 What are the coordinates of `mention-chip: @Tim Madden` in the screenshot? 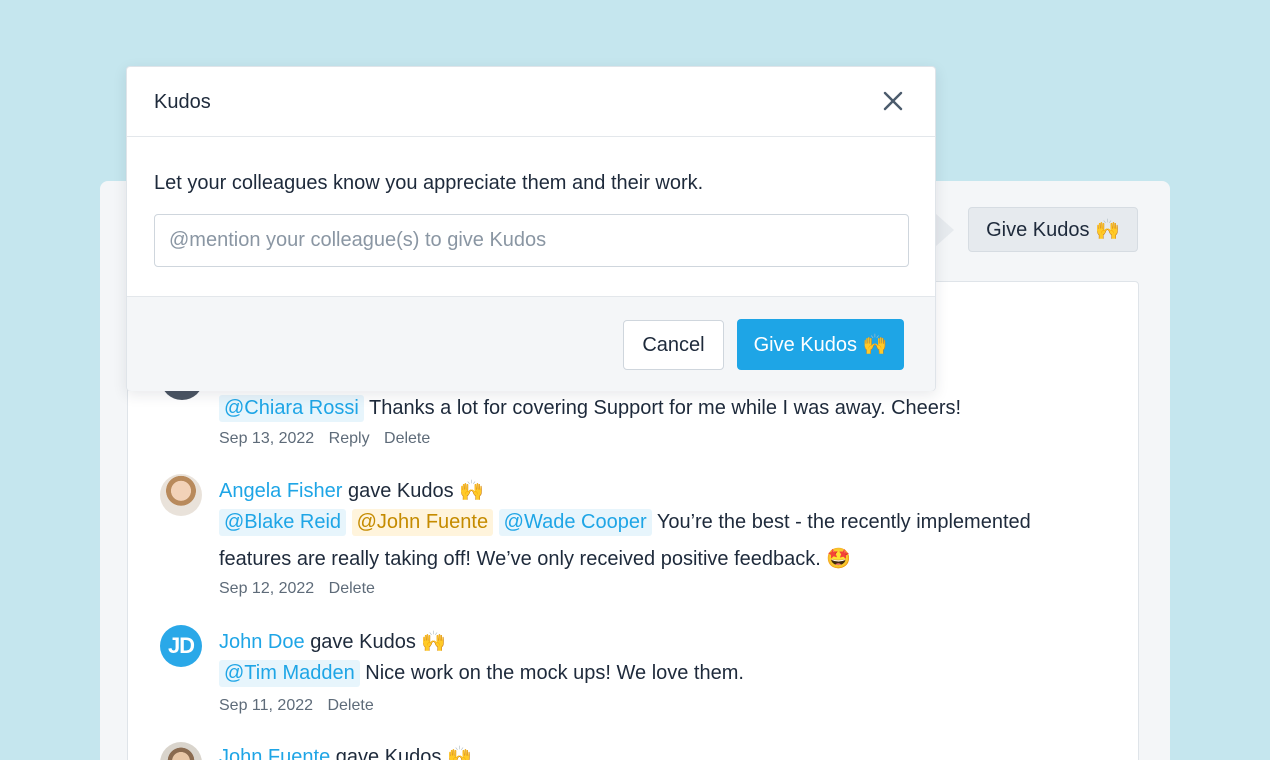 It's located at (289, 673).